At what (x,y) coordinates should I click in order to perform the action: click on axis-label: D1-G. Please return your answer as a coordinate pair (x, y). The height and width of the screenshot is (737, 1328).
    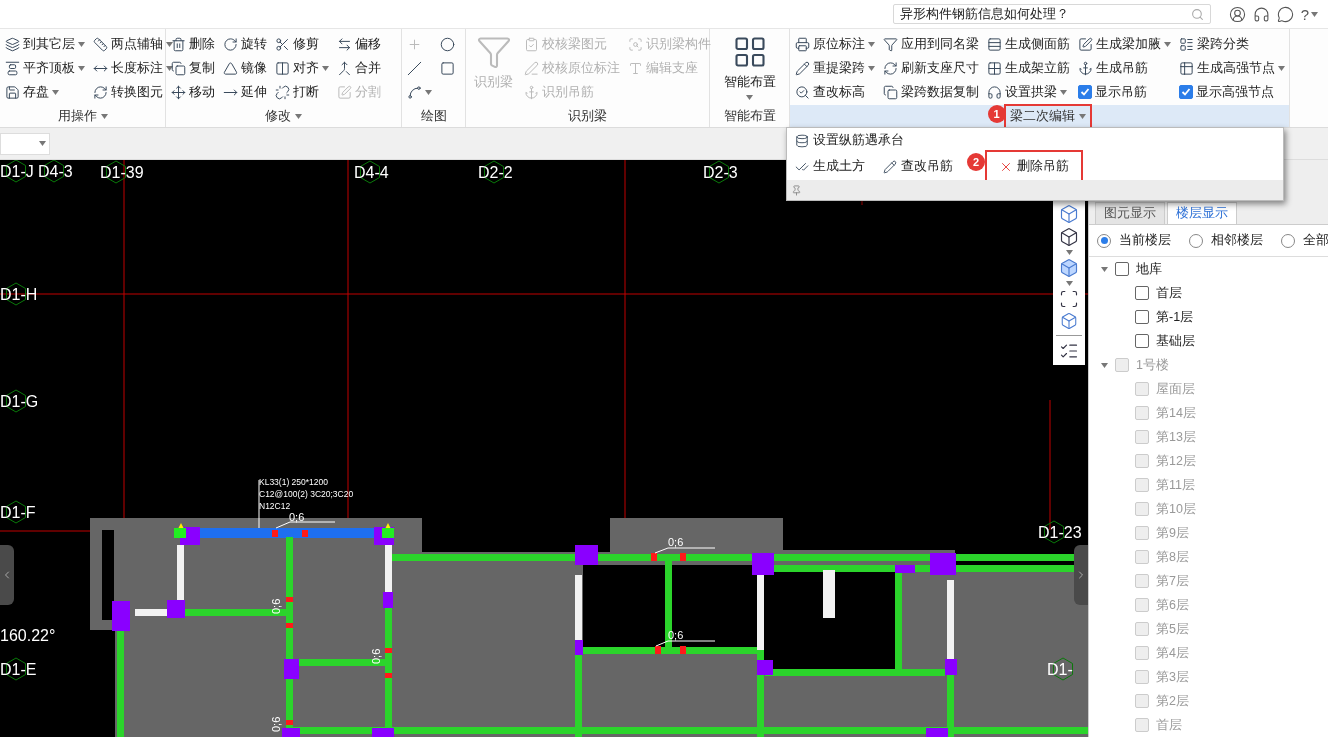
    Looking at the image, I should click on (19, 401).